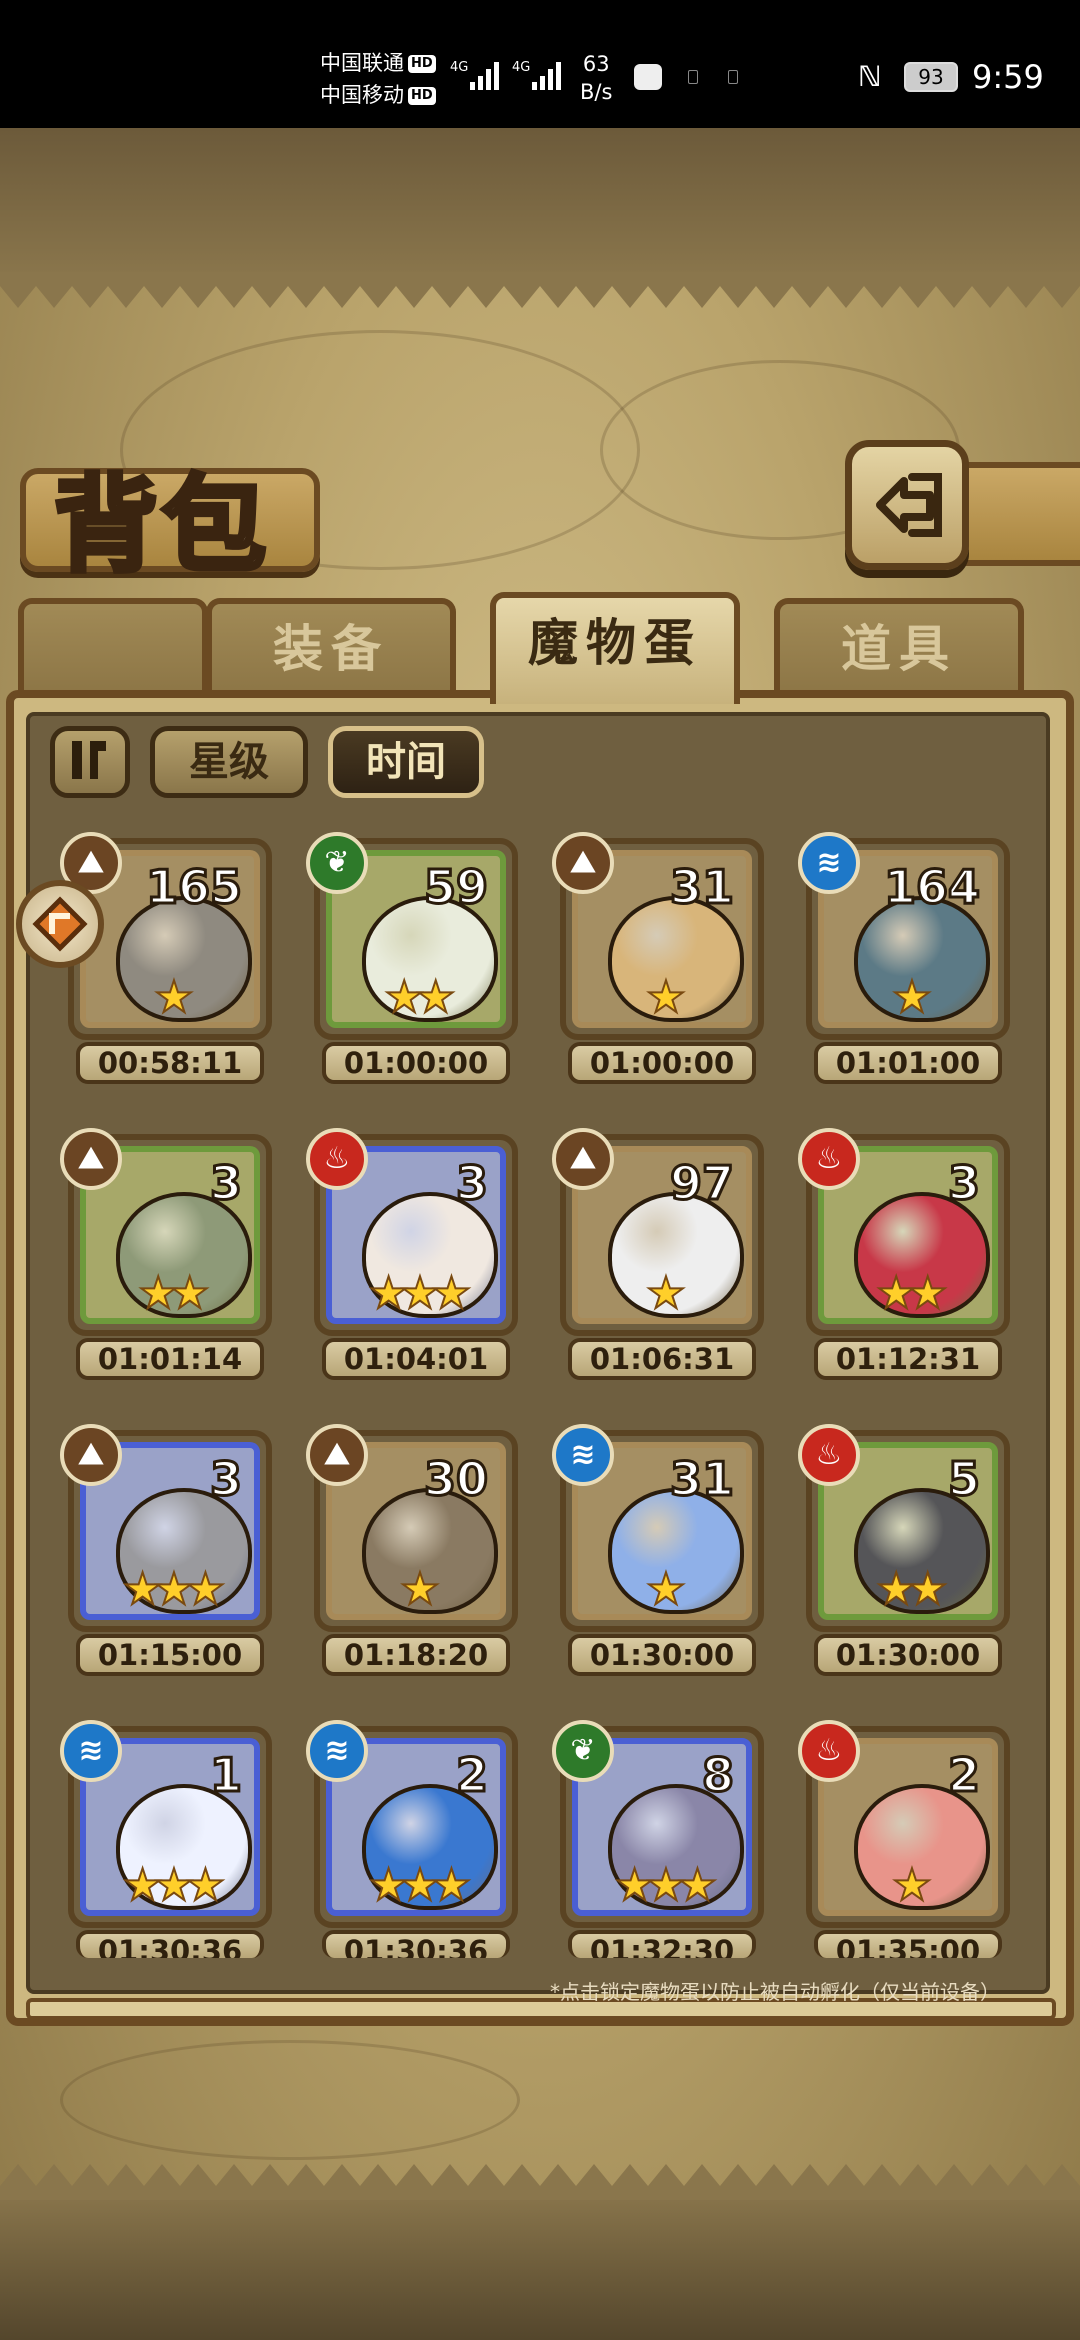 The width and height of the screenshot is (1080, 2340). Describe the element at coordinates (1008, 77) in the screenshot. I see `clock: 9:59` at that location.